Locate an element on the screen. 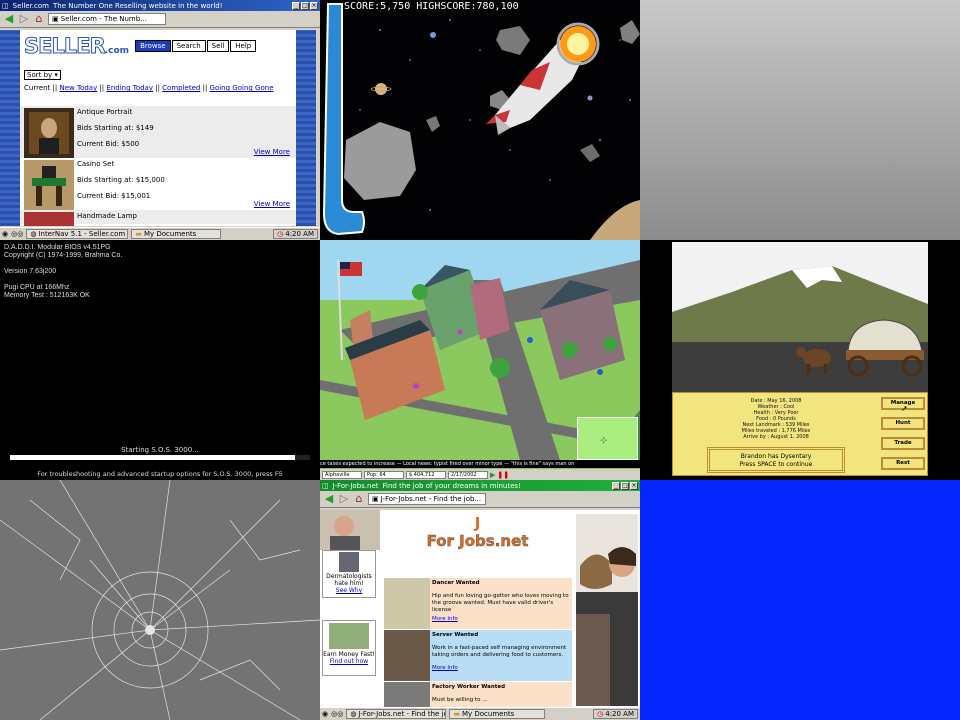 The height and width of the screenshot is (720, 960). bios-line: Version 7.63j200 is located at coordinates (30, 271).